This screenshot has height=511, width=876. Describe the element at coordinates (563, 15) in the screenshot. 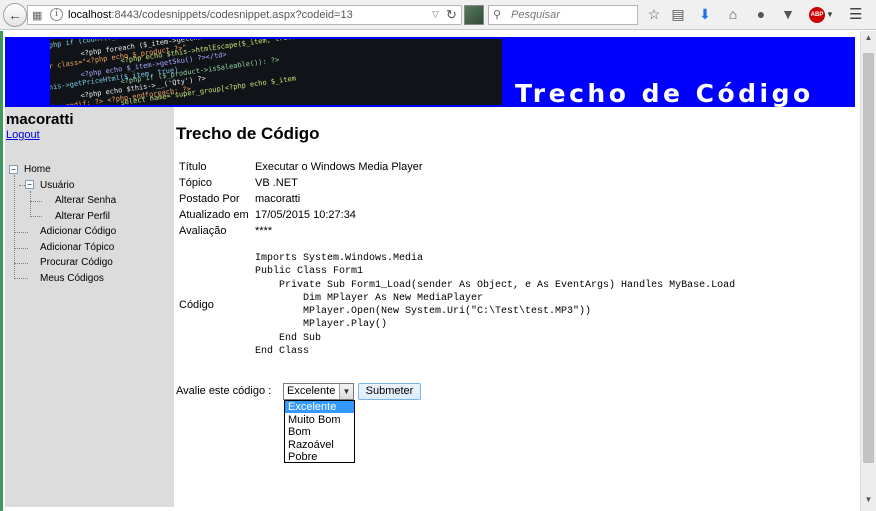

I see `search-bar: ⚲ Pesquisar` at that location.